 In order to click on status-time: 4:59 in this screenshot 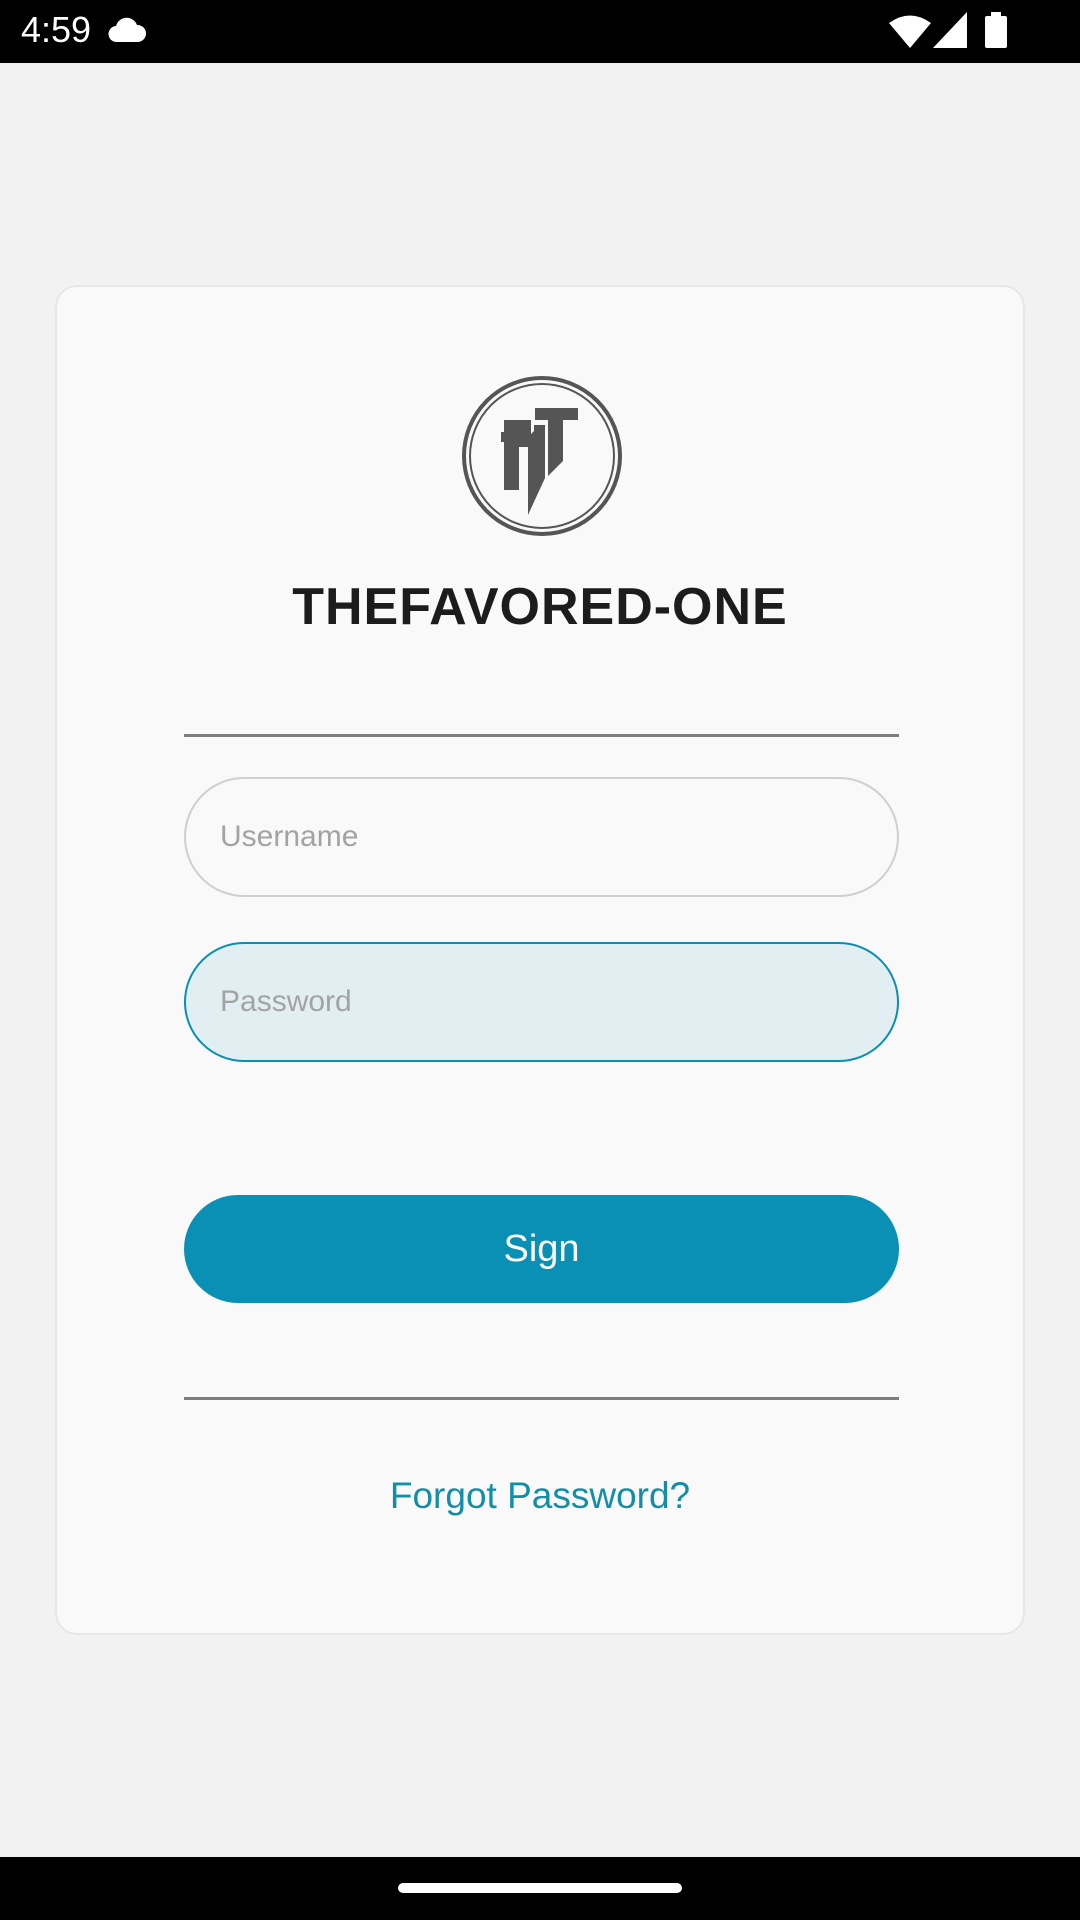, I will do `click(56, 29)`.